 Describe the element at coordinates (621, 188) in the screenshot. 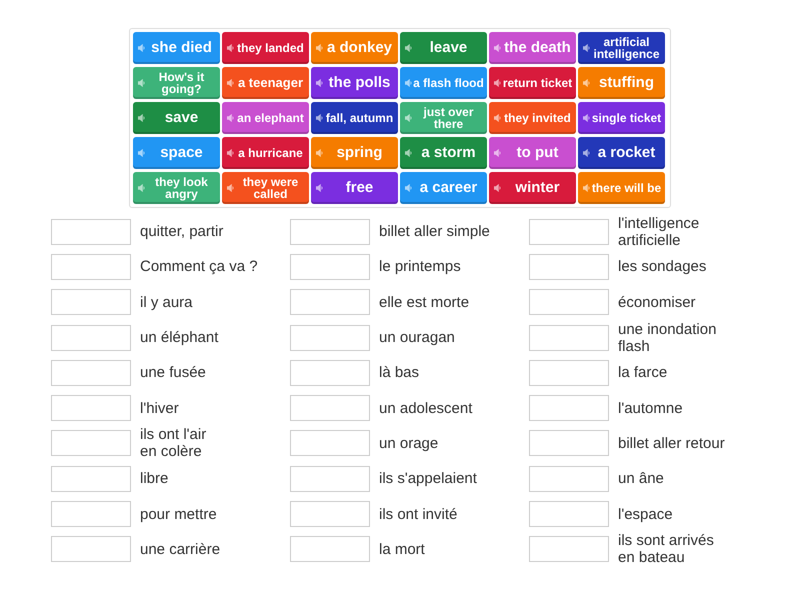

I see `word-tile: there will be` at that location.